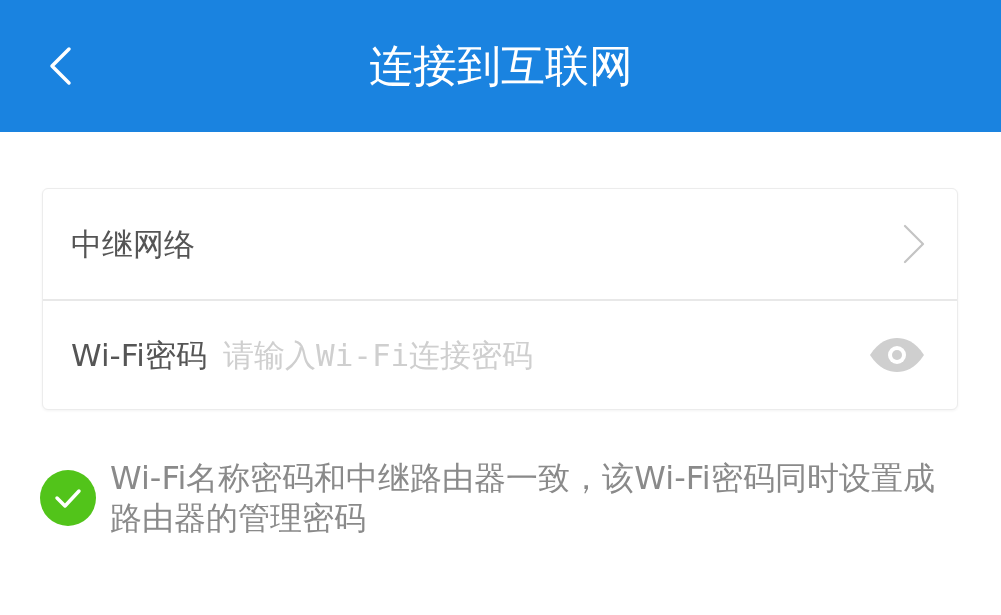 This screenshot has width=1001, height=615. I want to click on page-title: 连接到互联网, so click(500, 66).